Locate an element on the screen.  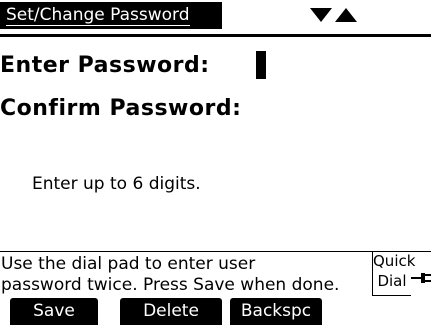
delete-softkey: Delete is located at coordinates (171, 311).